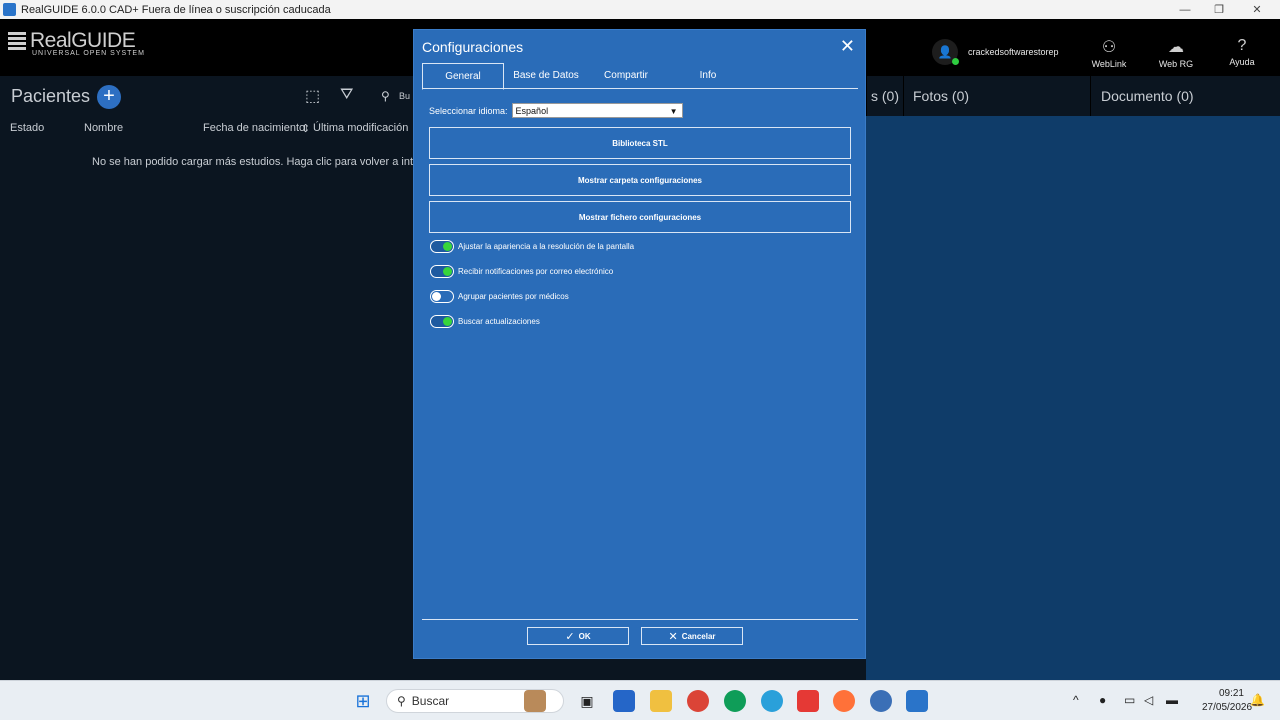 This screenshot has height=720, width=1280. I want to click on notification-bell-icon: 🔔, so click(1257, 700).